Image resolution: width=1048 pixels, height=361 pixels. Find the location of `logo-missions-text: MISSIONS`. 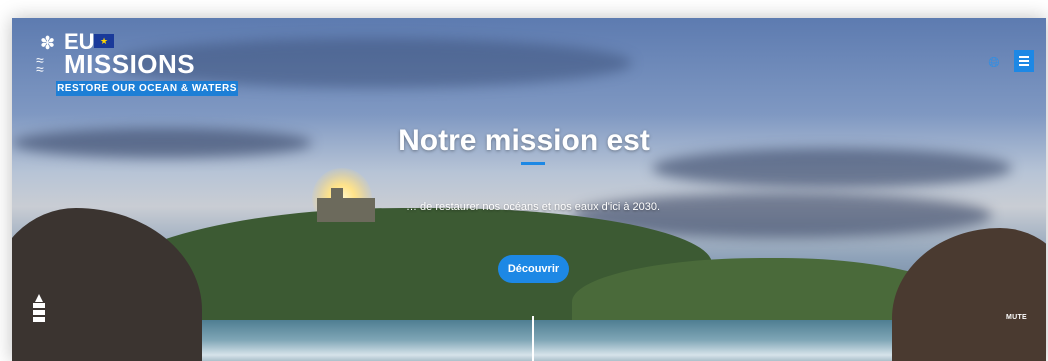

logo-missions-text: MISSIONS is located at coordinates (130, 64).